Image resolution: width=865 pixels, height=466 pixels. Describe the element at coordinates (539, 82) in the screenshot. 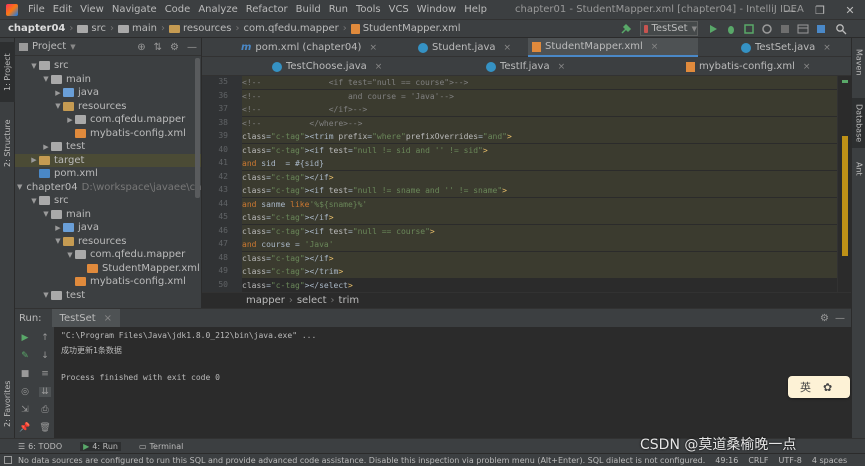

I see `code-line: <!-- <if test="null == course">-->` at that location.